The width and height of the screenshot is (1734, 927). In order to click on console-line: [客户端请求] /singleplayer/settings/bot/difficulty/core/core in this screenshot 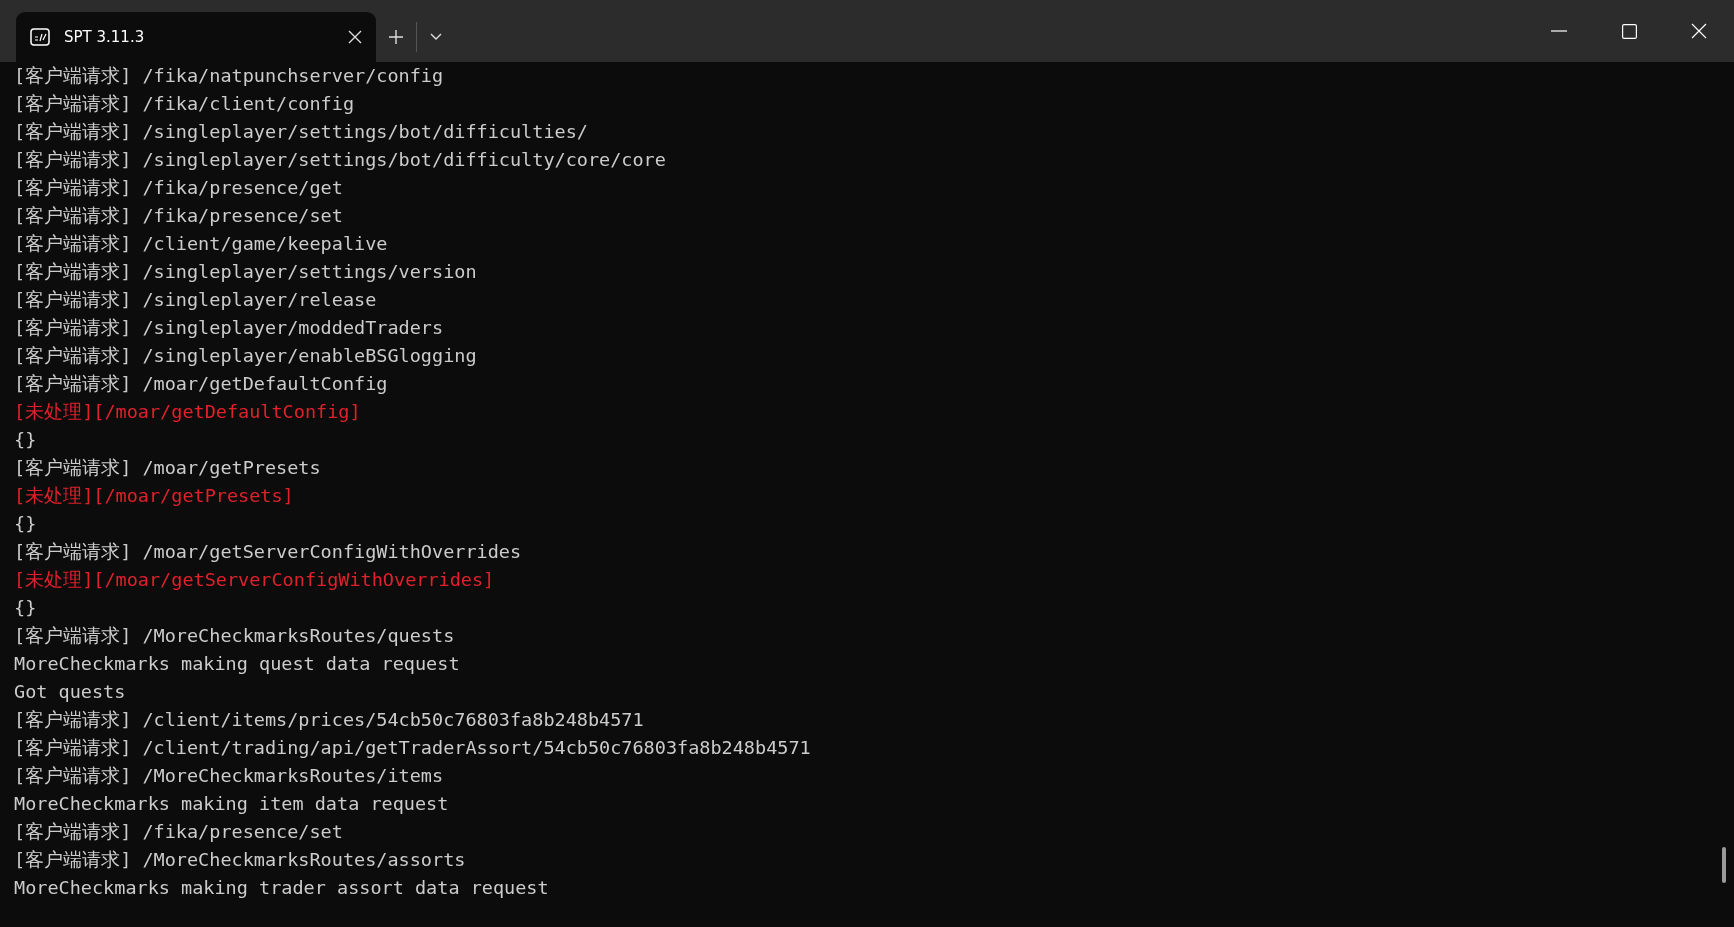, I will do `click(340, 160)`.